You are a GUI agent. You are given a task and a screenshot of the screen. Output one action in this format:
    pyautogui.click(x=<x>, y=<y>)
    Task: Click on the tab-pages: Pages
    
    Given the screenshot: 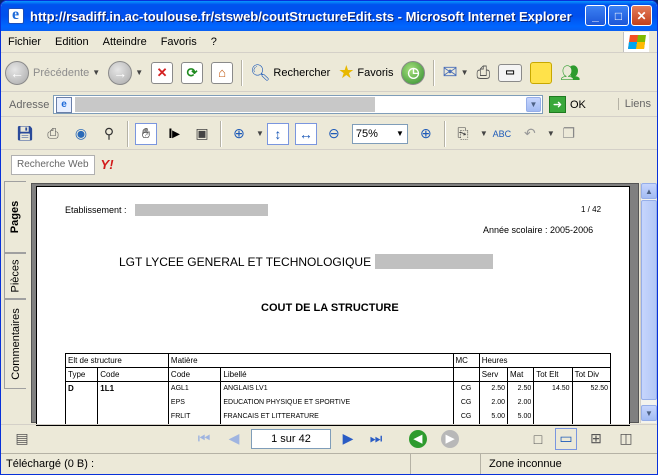 What is the action you would take?
    pyautogui.click(x=15, y=217)
    